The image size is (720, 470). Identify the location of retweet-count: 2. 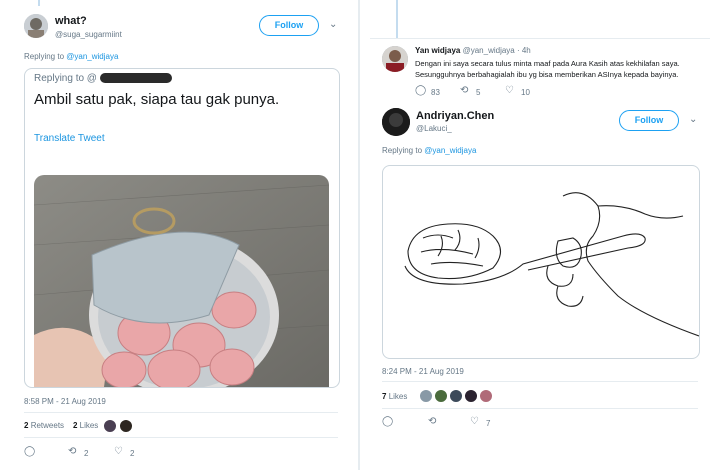
(86, 453).